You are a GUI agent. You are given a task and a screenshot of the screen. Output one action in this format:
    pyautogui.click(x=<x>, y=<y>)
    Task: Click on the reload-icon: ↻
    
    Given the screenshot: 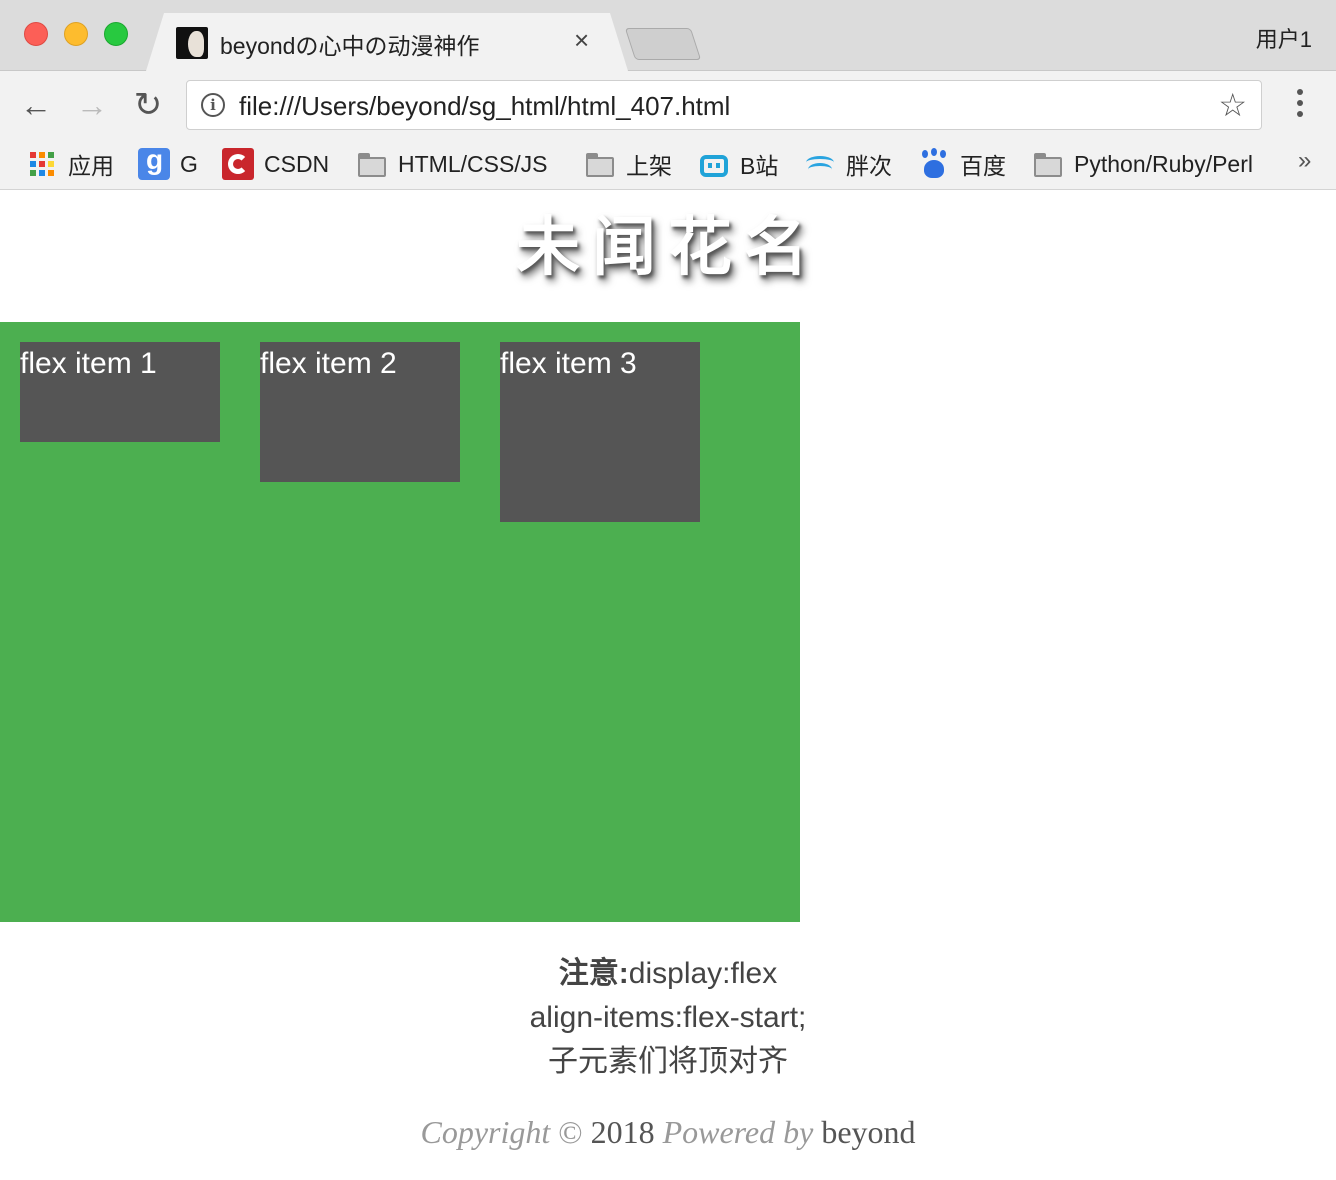 What is the action you would take?
    pyautogui.click(x=148, y=105)
    